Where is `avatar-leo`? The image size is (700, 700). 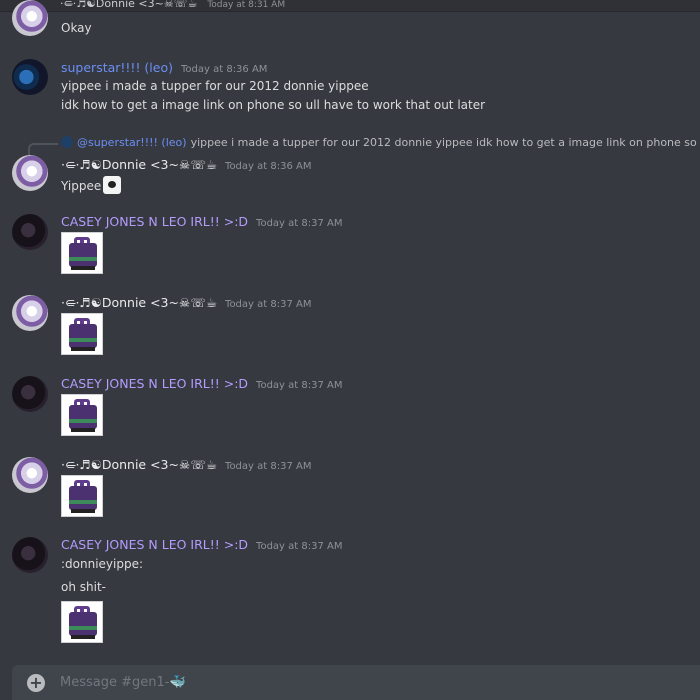 avatar-leo is located at coordinates (30, 77).